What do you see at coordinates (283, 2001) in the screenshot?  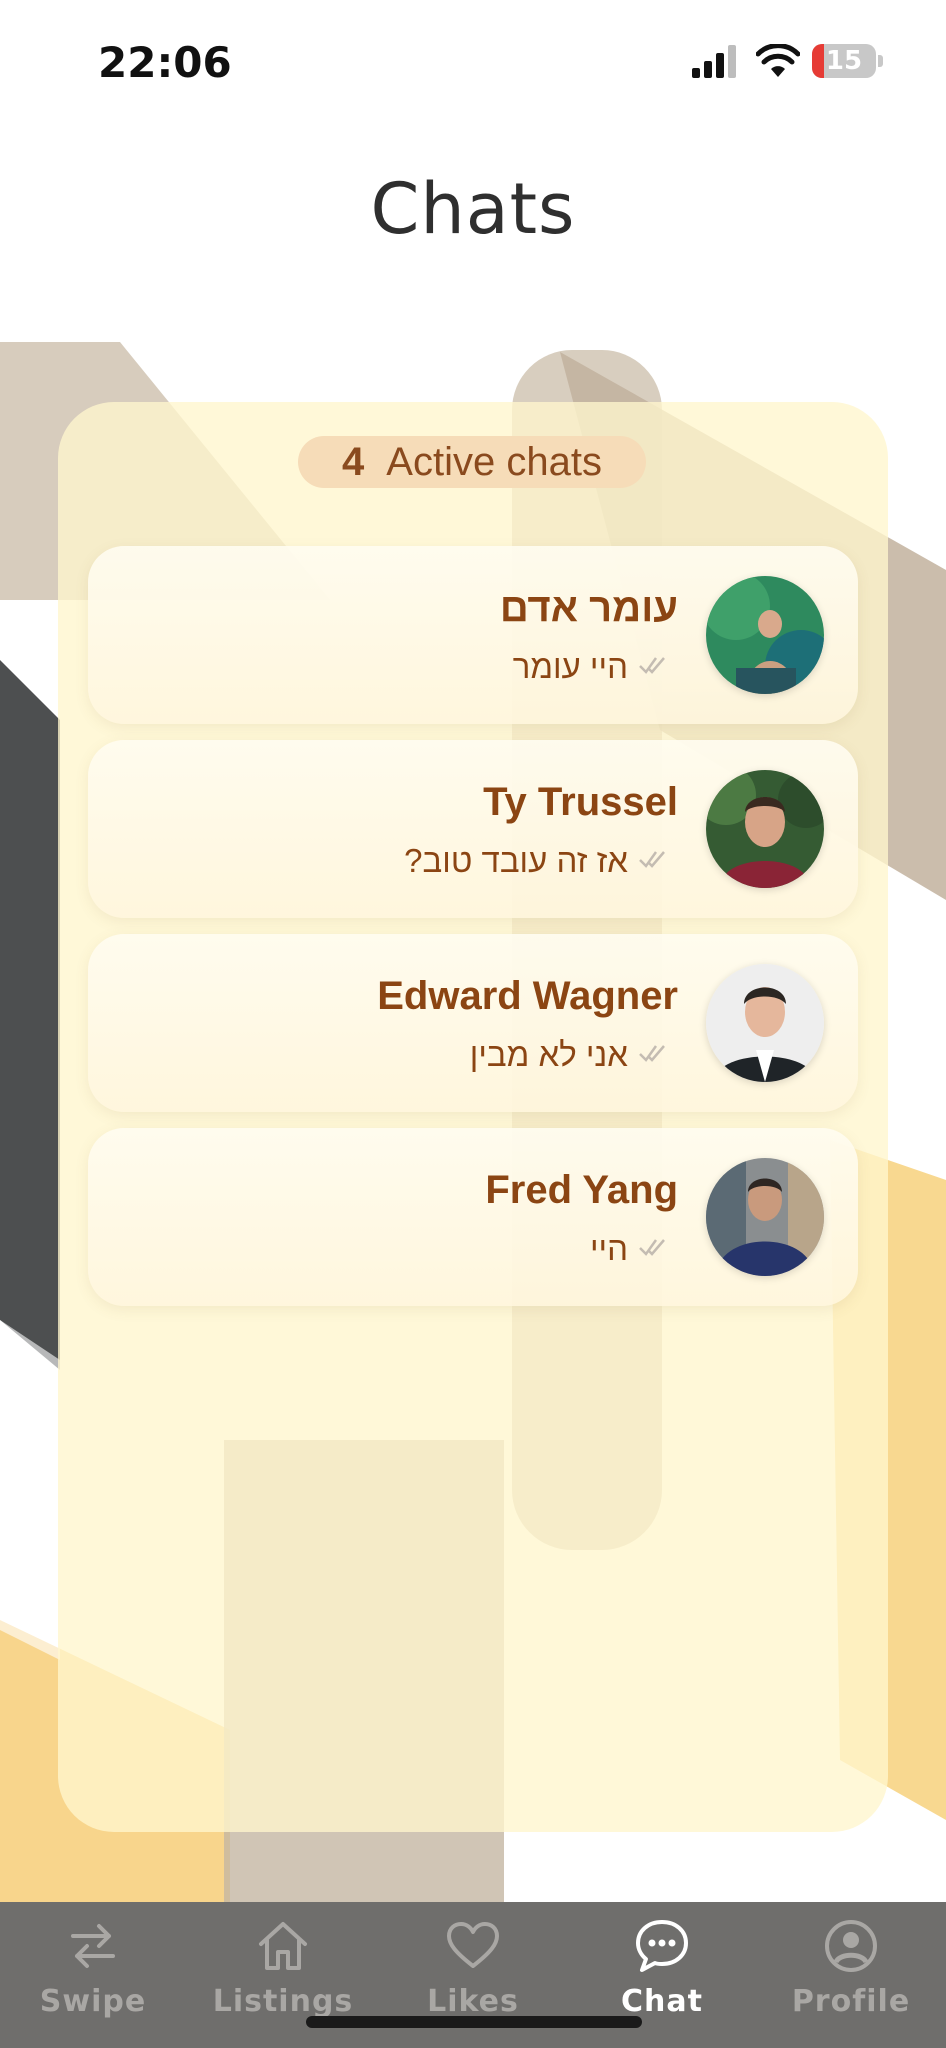 I see `tab-label: Listings` at bounding box center [283, 2001].